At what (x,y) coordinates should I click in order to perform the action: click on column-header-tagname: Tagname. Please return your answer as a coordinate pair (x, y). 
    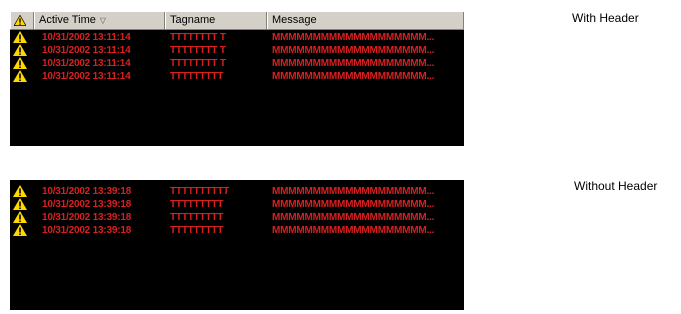
    Looking at the image, I should click on (216, 20).